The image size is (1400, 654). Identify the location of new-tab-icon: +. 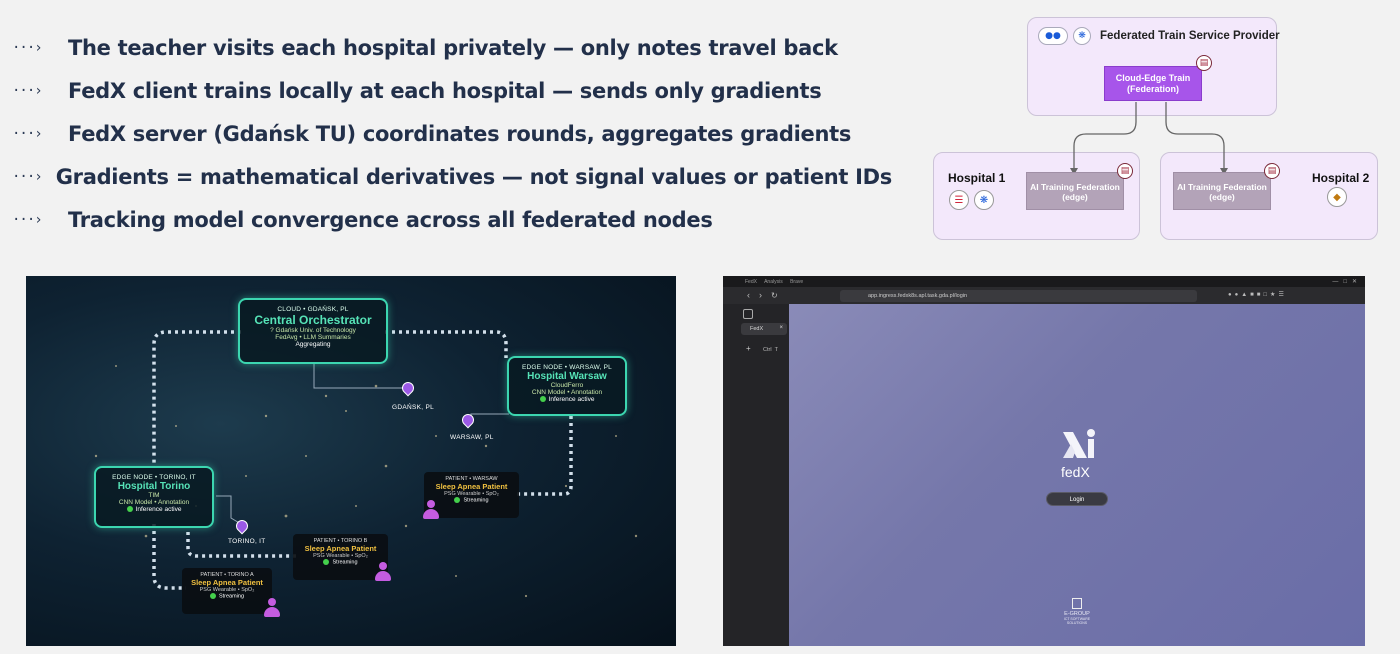
(748, 348).